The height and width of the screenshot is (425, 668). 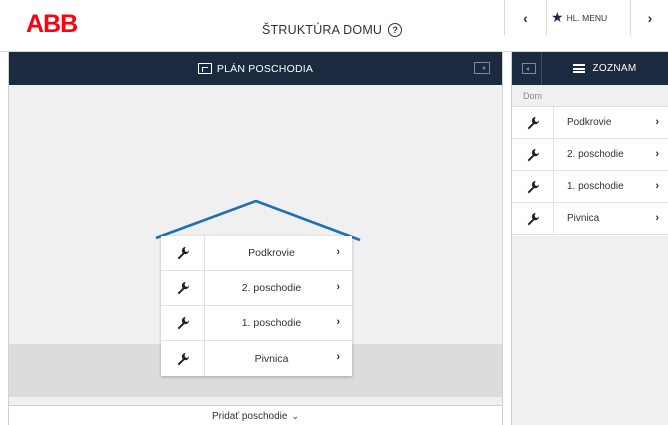 I want to click on star-icon: ★, so click(x=557, y=17).